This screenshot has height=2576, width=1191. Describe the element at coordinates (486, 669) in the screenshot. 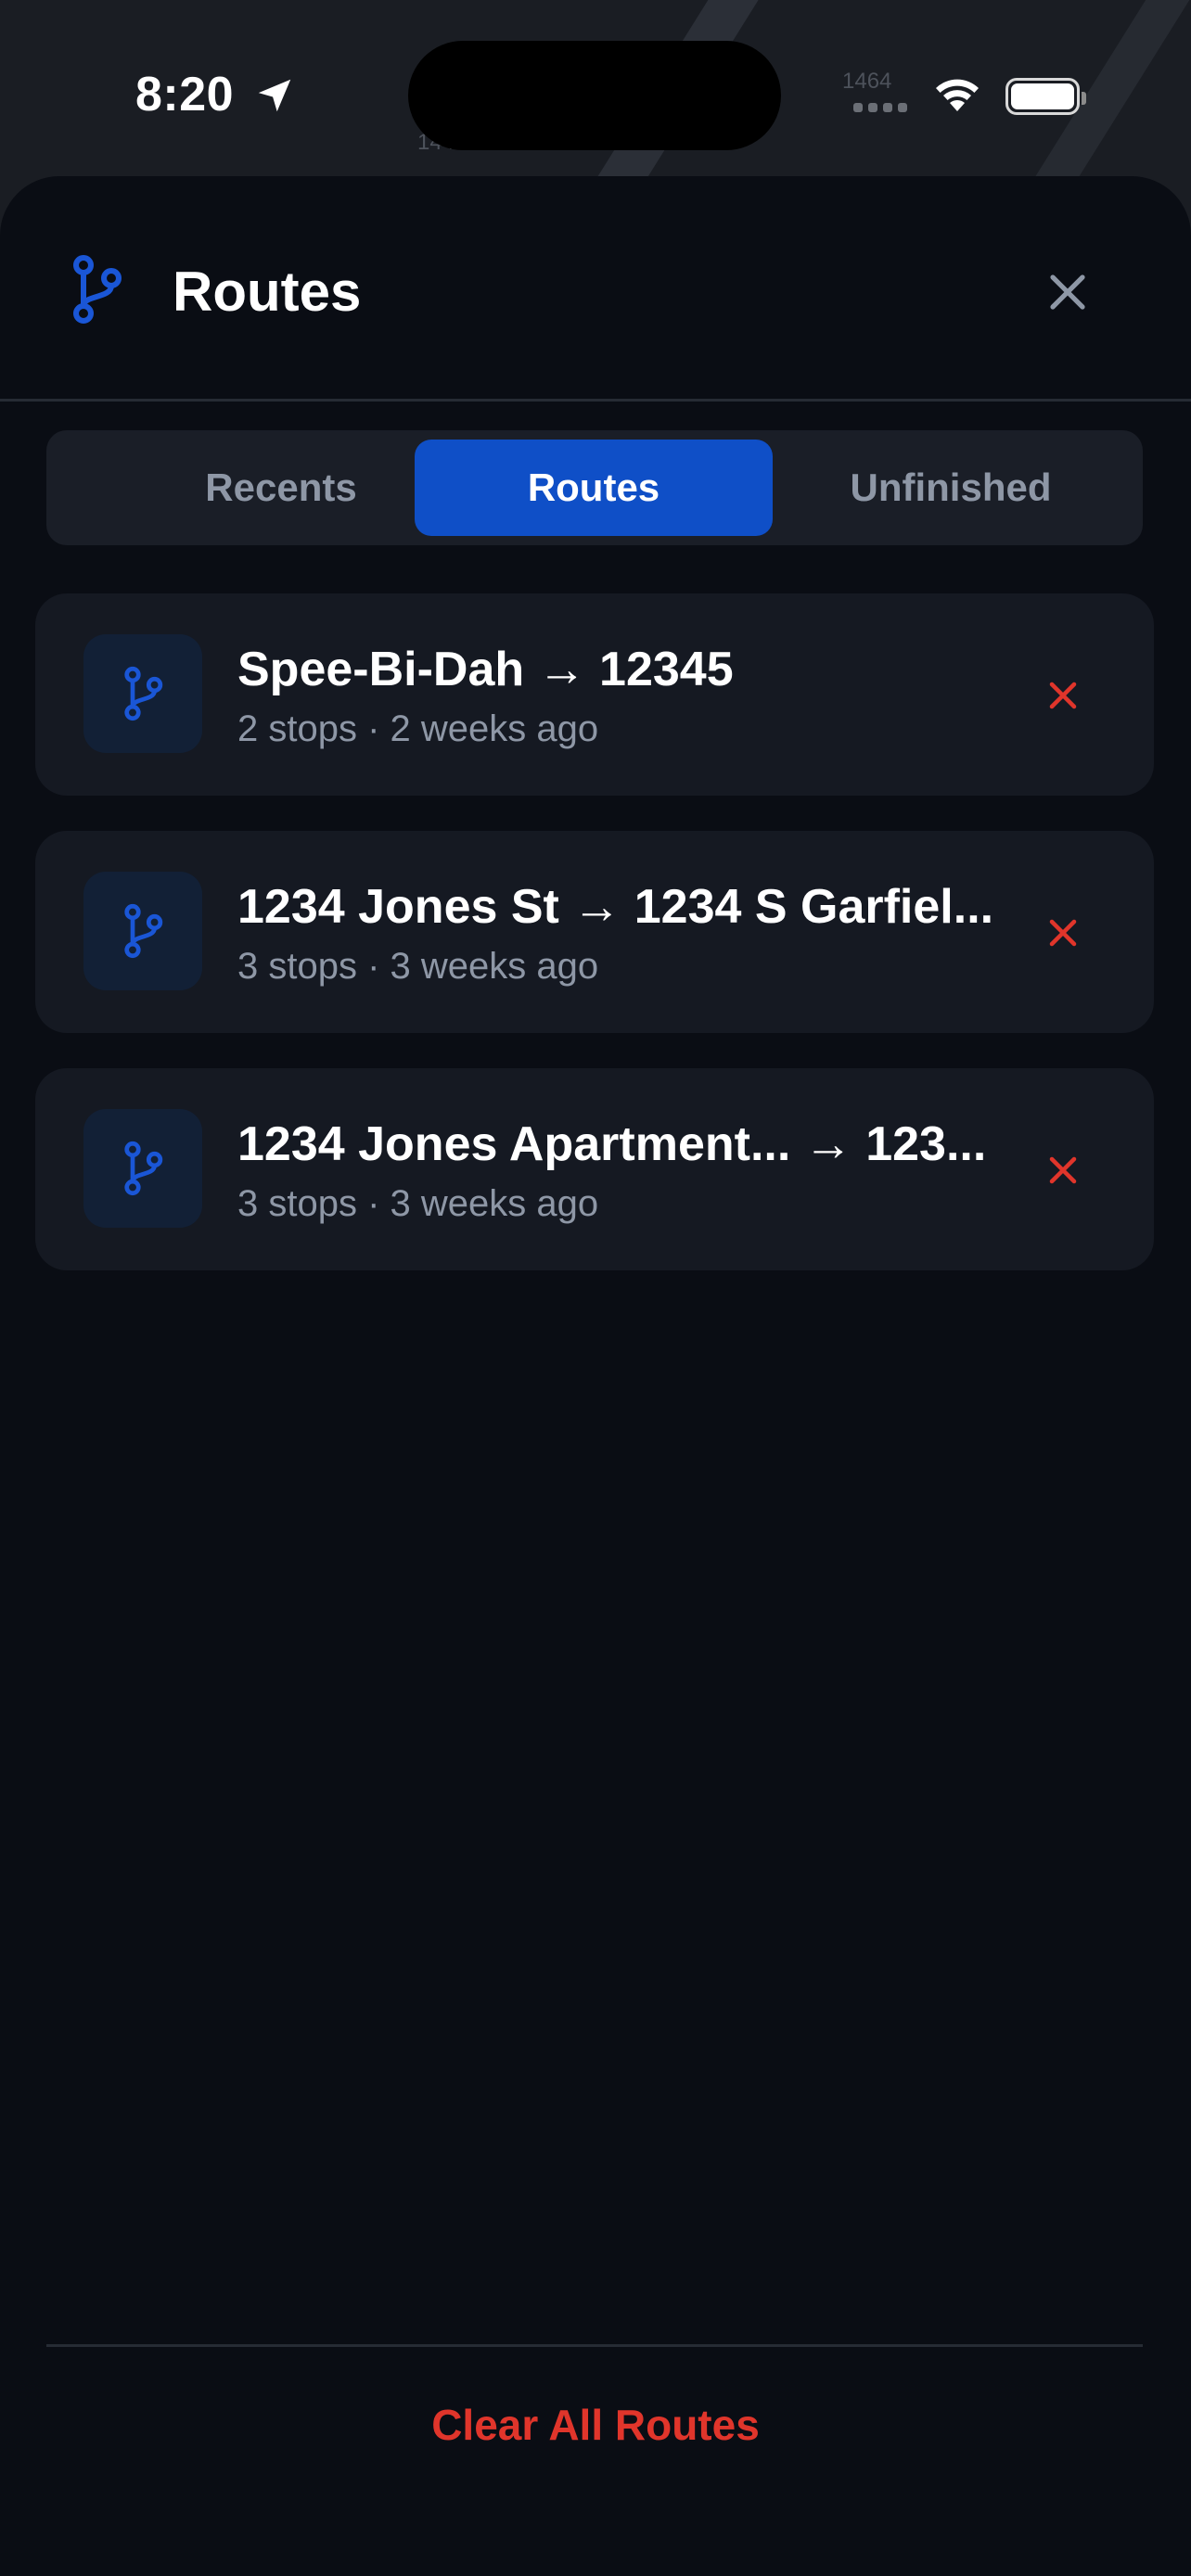

I see `route-title: Spee-Bi-Dah → 12345` at that location.